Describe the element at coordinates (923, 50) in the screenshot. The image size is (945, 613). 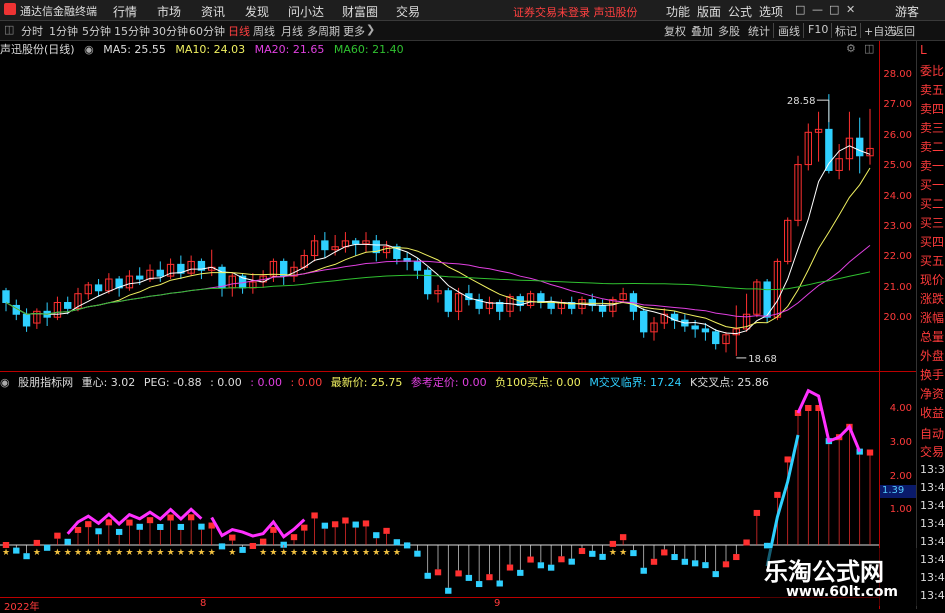
I see `panel-collapse-label: L` at that location.